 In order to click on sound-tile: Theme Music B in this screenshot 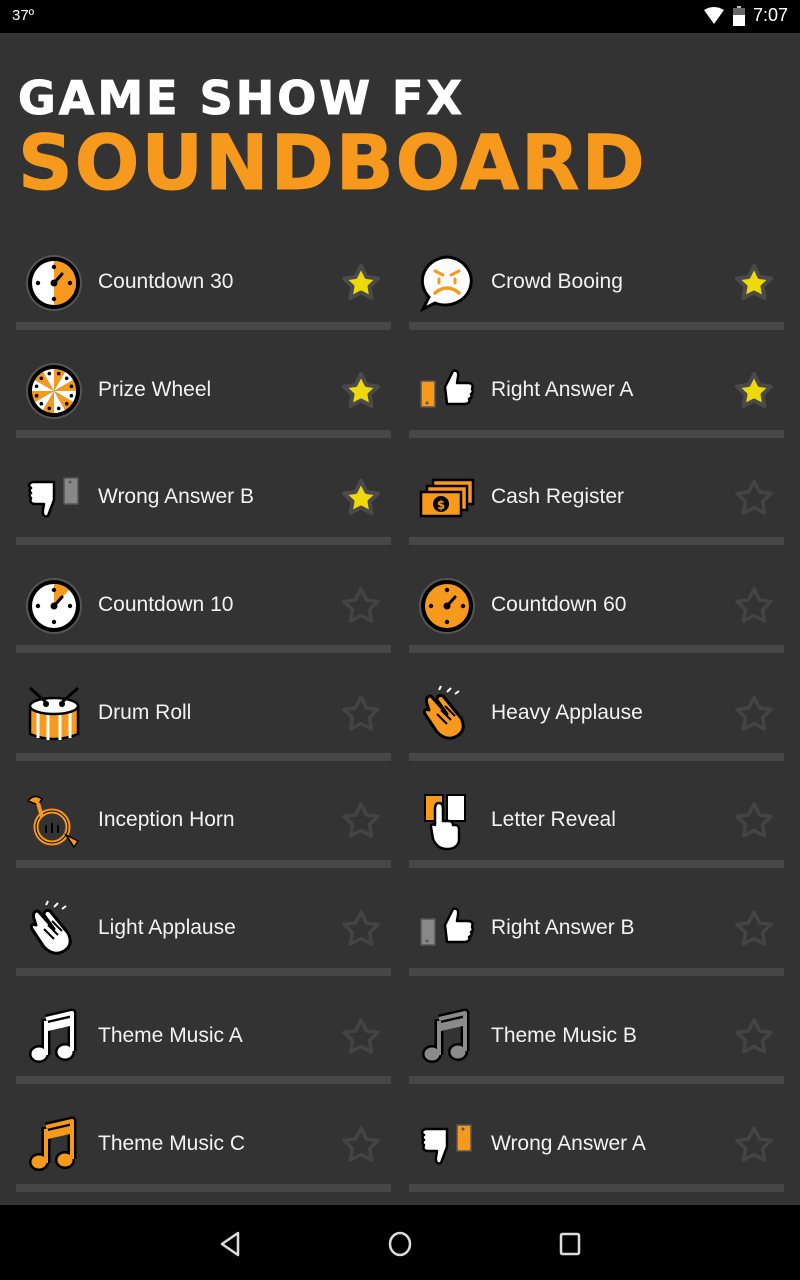, I will do `click(596, 1041)`.